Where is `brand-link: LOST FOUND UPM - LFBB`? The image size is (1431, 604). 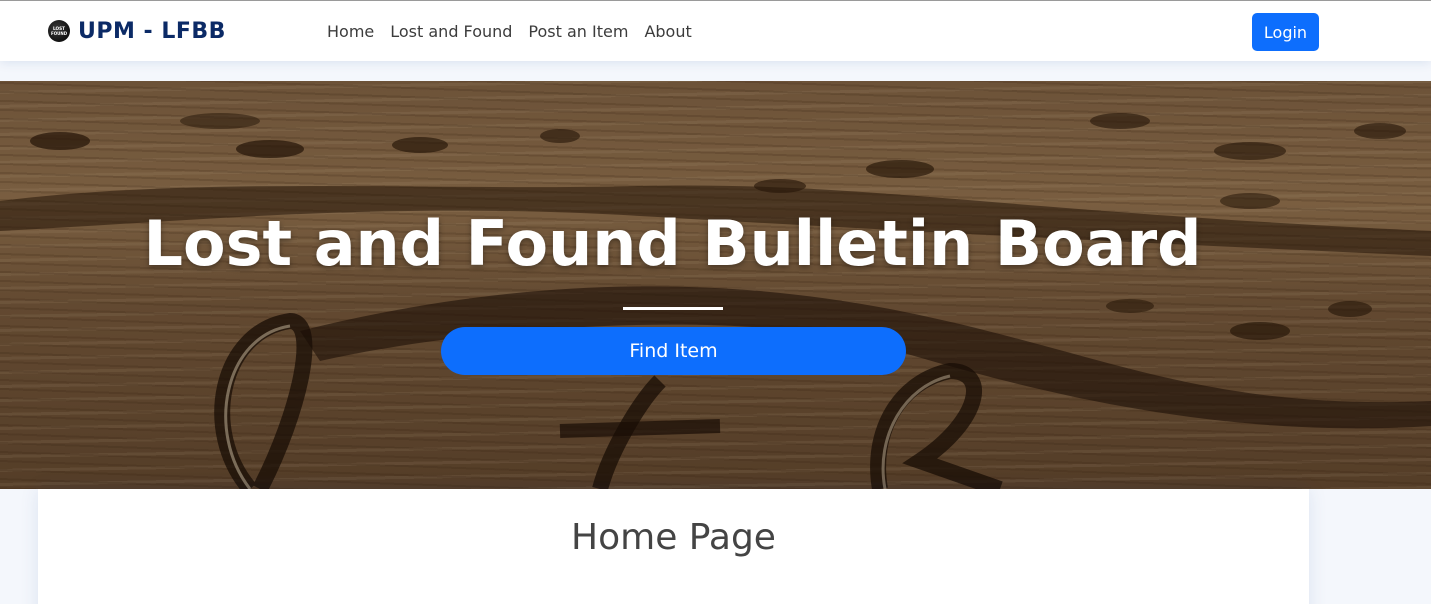 brand-link: LOST FOUND UPM - LFBB is located at coordinates (137, 31).